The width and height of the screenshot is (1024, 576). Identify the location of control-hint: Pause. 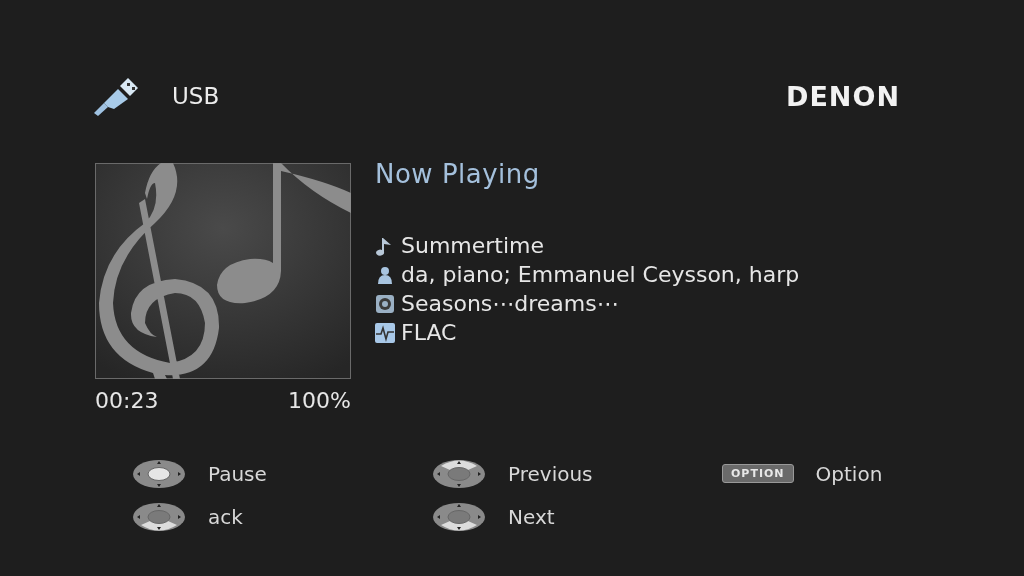
(237, 473).